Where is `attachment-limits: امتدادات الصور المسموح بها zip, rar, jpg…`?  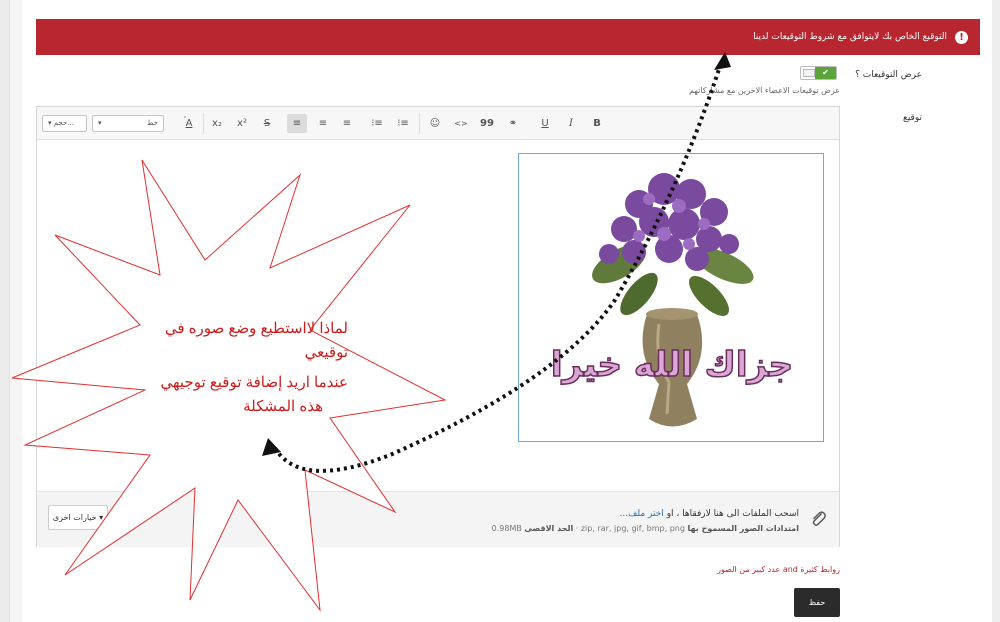 attachment-limits: امتدادات الصور المسموح بها zip, rar, jpg… is located at coordinates (645, 528).